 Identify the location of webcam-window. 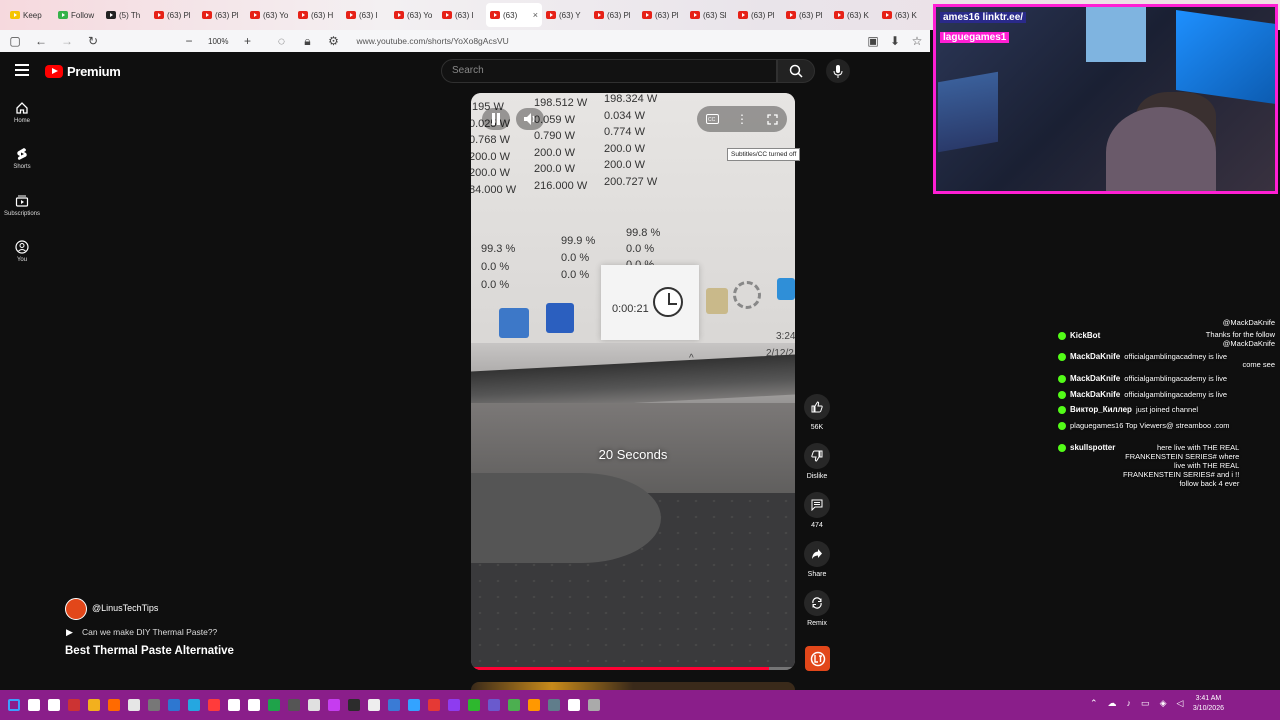
(1116, 34).